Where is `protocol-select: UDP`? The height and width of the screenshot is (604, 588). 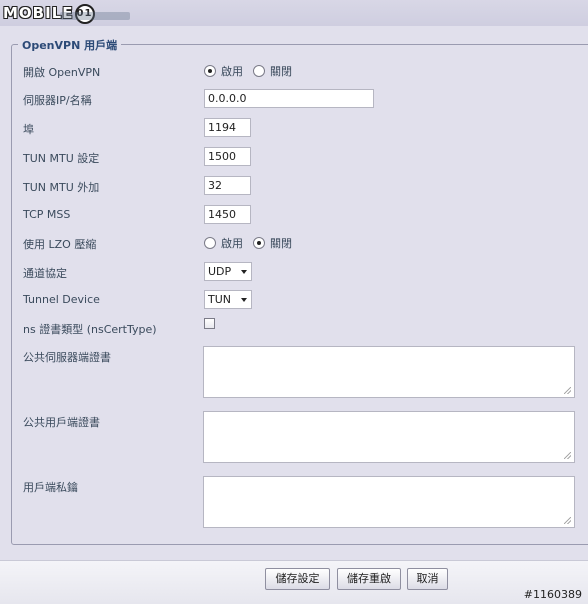
protocol-select: UDP is located at coordinates (228, 271).